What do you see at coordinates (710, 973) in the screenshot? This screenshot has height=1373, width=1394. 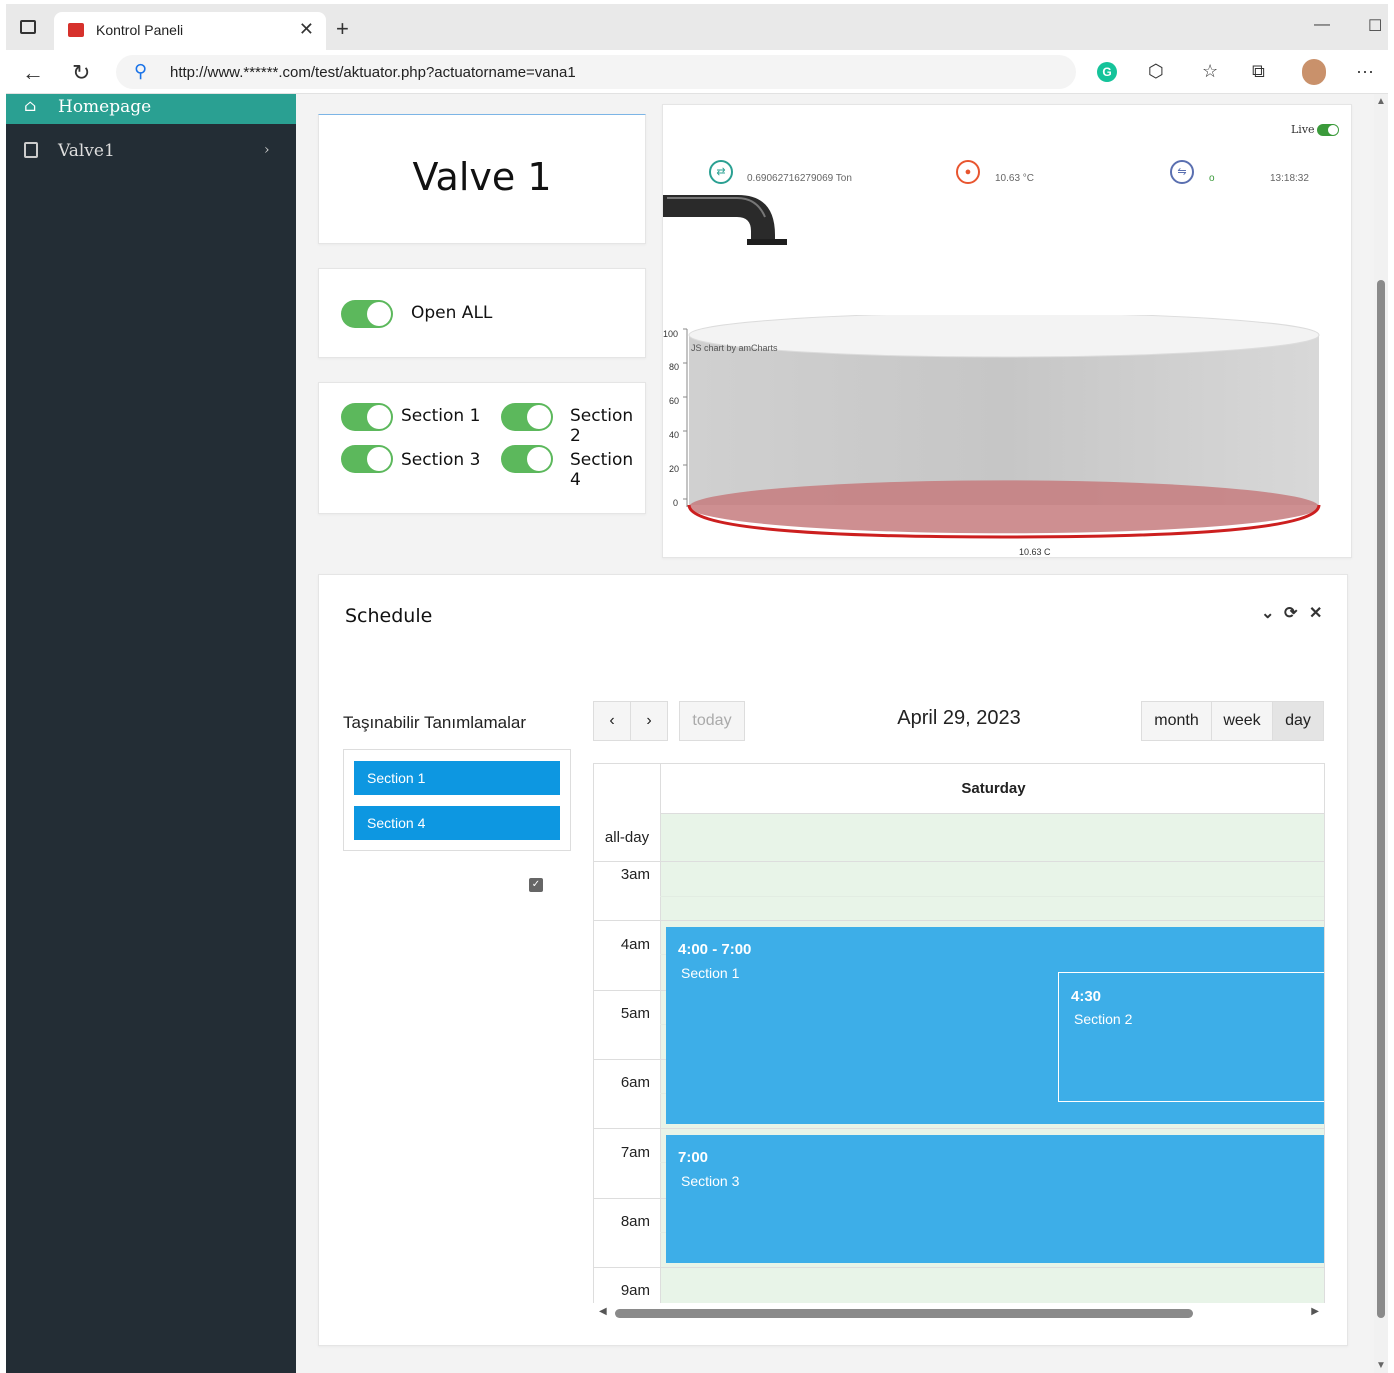 I see `event-name: Section 1` at bounding box center [710, 973].